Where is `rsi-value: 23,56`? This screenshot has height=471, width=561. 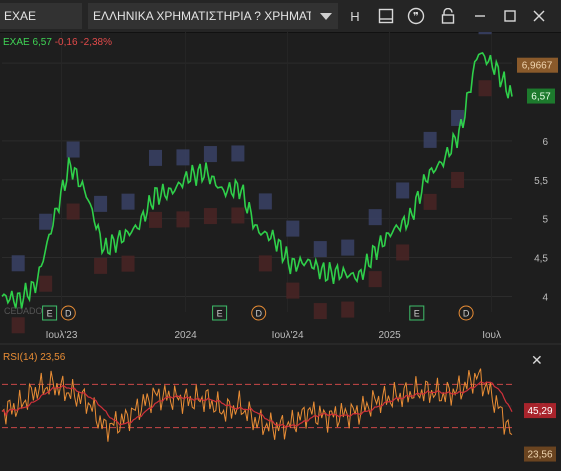 rsi-value: 23,56 is located at coordinates (53, 357).